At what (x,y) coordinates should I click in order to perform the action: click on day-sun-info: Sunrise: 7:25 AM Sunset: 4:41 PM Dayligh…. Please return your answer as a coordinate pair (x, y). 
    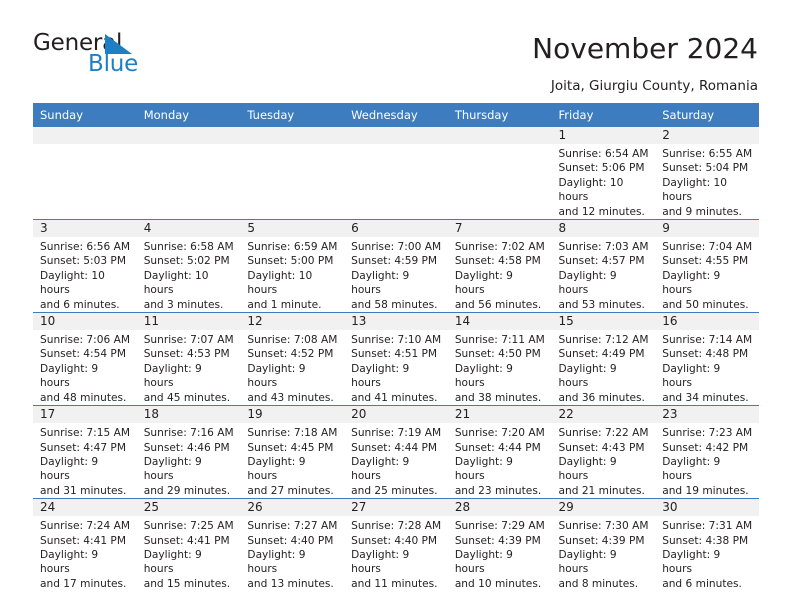
    Looking at the image, I should click on (188, 555).